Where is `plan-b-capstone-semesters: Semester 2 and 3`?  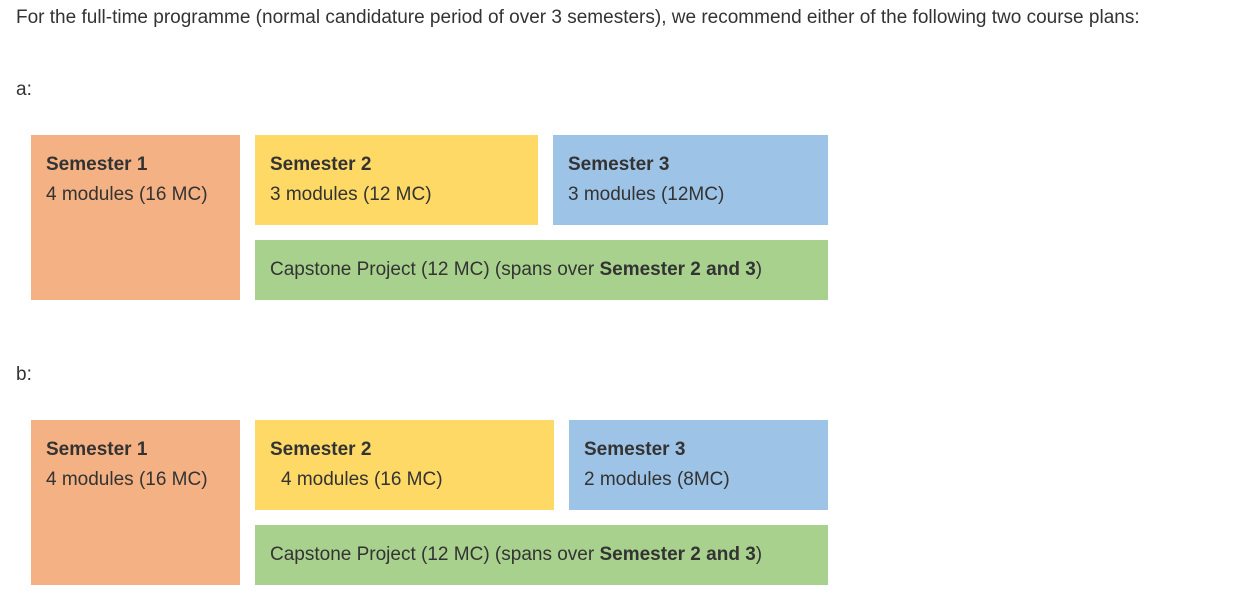 plan-b-capstone-semesters: Semester 2 and 3 is located at coordinates (677, 554).